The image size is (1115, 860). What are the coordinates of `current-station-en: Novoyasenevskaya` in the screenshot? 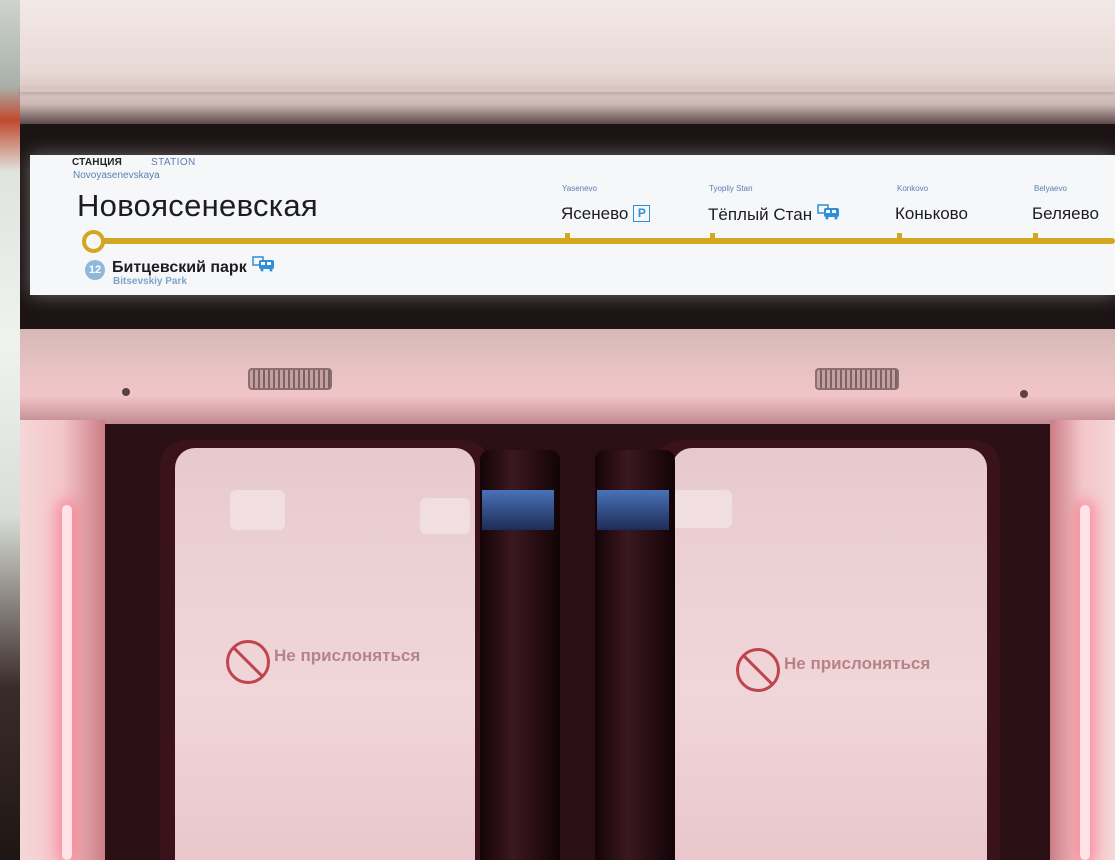 It's located at (116, 175).